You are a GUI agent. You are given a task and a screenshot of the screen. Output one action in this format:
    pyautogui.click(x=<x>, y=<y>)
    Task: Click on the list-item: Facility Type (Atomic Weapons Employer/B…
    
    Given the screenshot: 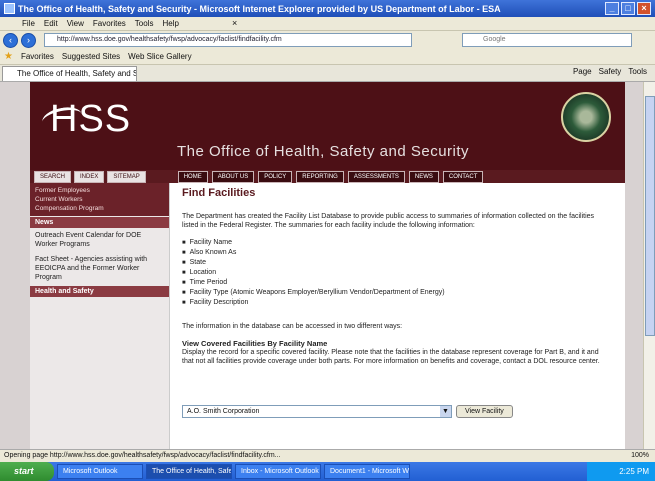 What is the action you would take?
    pyautogui.click(x=392, y=293)
    